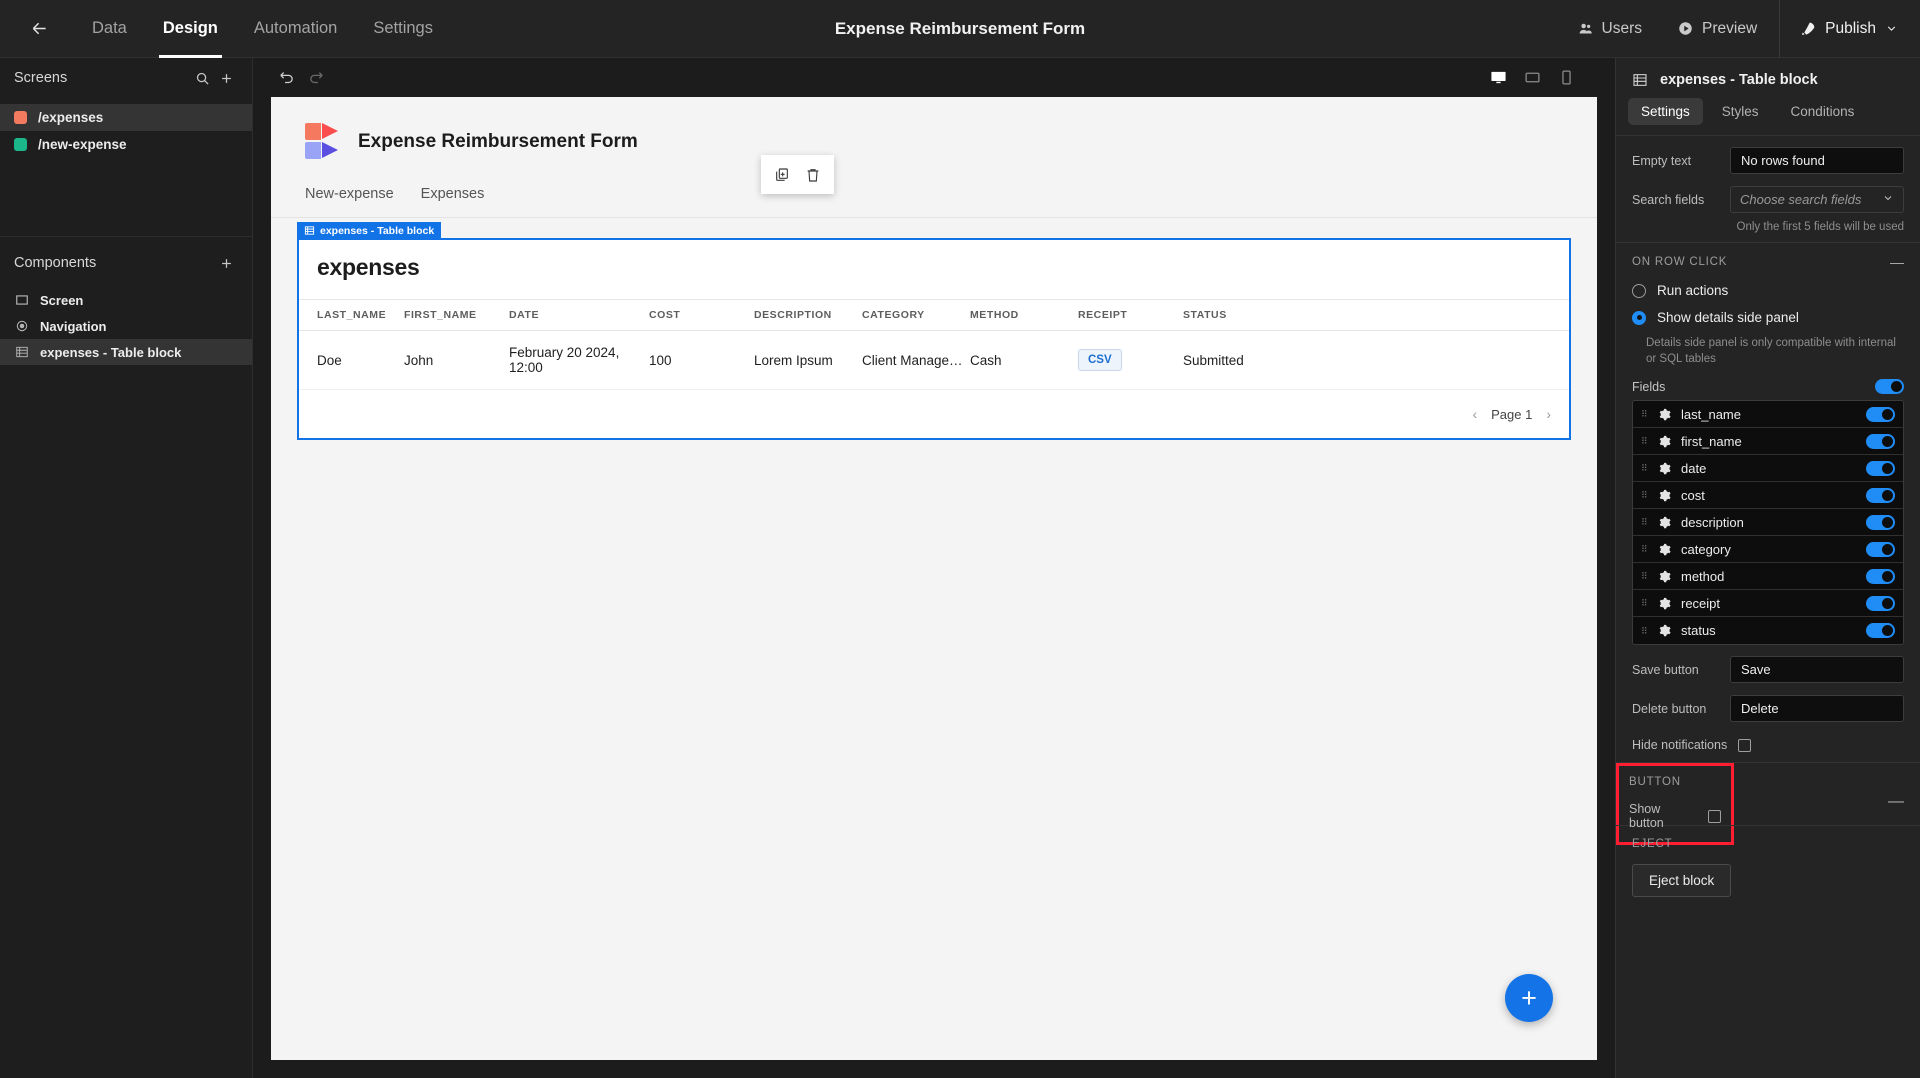 The image size is (1920, 1078). I want to click on sidebar-screen-new-expense: /new-expense, so click(126, 144).